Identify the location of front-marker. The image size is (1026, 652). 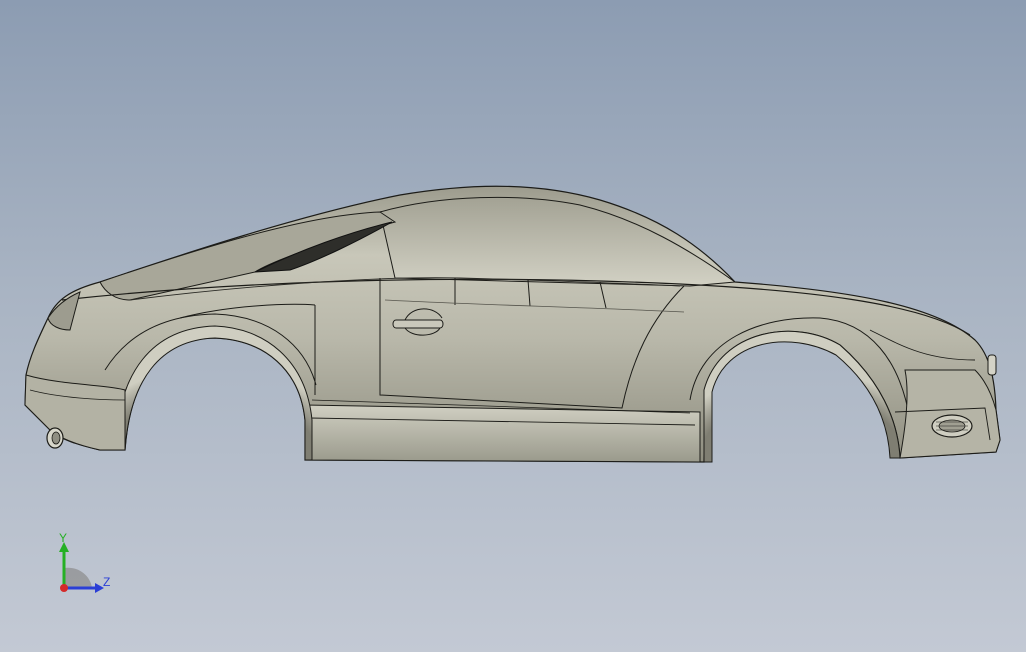
(992, 365).